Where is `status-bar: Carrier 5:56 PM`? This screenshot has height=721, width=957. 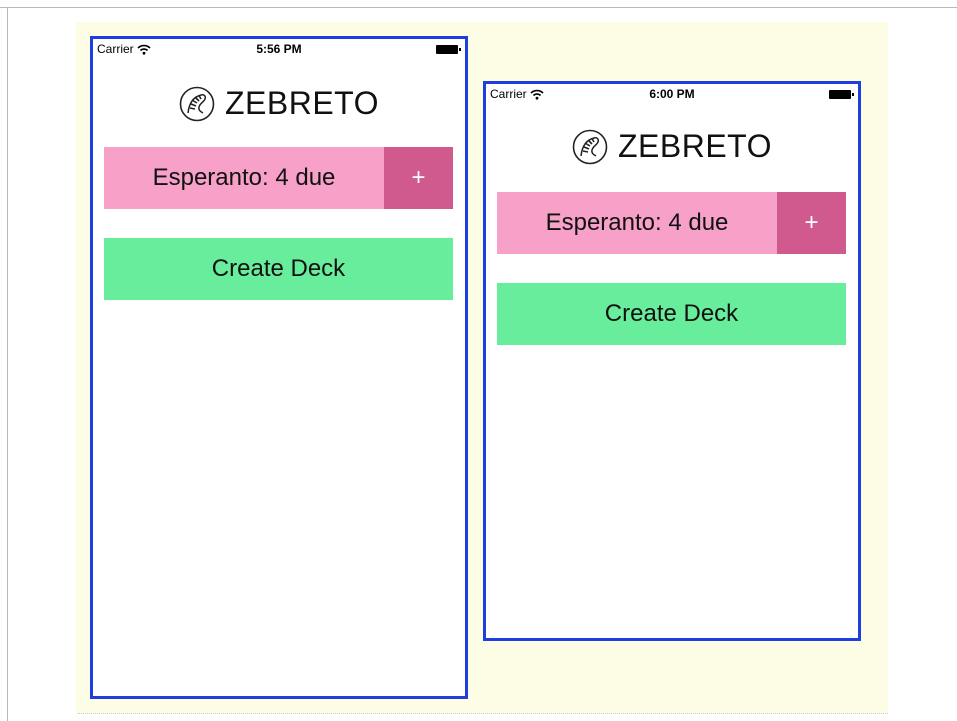 status-bar: Carrier 5:56 PM is located at coordinates (279, 49).